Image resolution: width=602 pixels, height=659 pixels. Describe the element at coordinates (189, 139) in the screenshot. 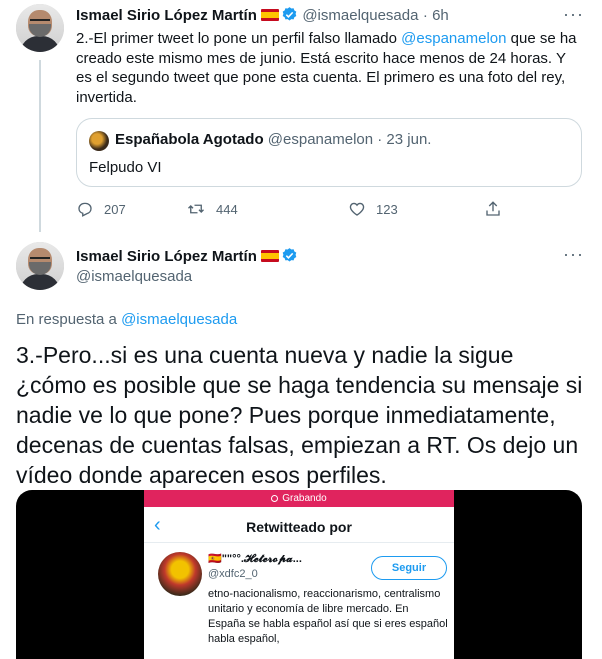

I see `quote-author-name: Españabola Agotado` at that location.